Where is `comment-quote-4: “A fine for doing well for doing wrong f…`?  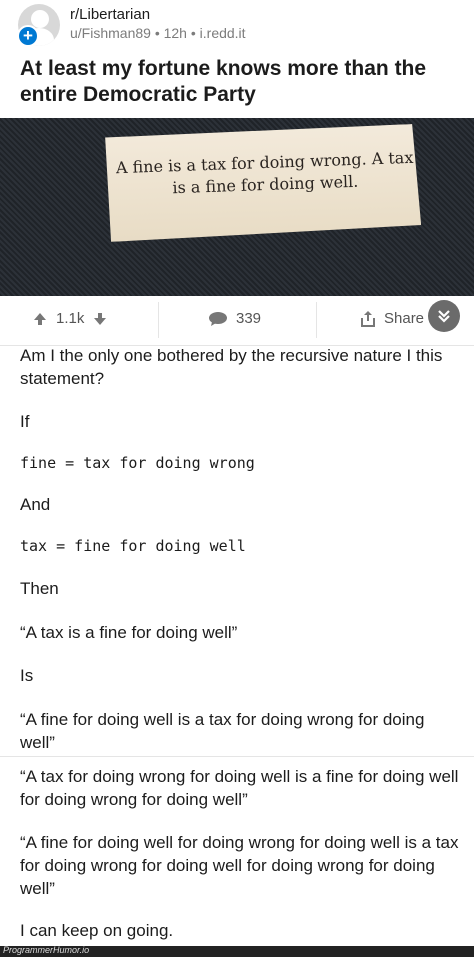 comment-quote-4: “A fine for doing well for doing wrong f… is located at coordinates (239, 865).